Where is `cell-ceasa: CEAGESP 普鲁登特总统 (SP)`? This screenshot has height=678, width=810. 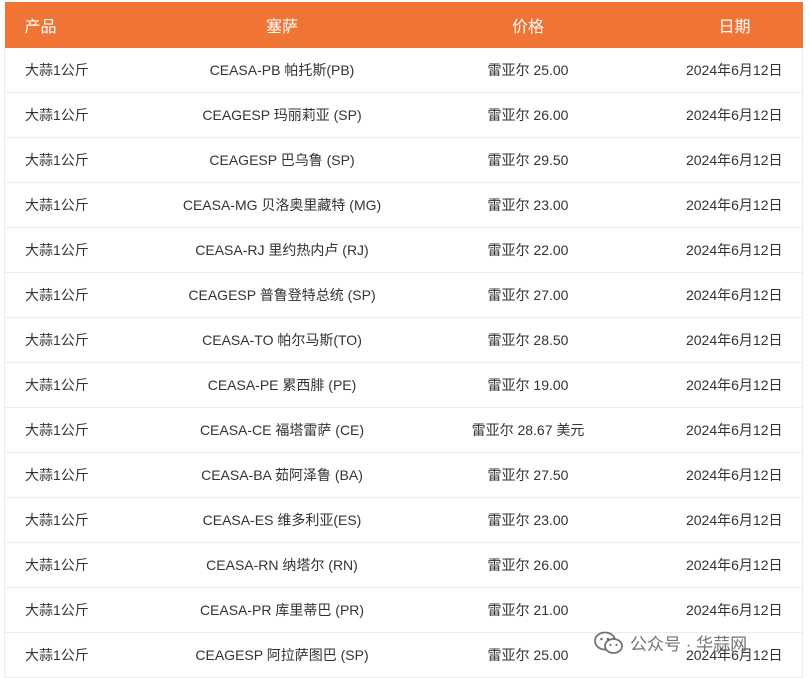 cell-ceasa: CEAGESP 普鲁登特总统 (SP) is located at coordinates (282, 295).